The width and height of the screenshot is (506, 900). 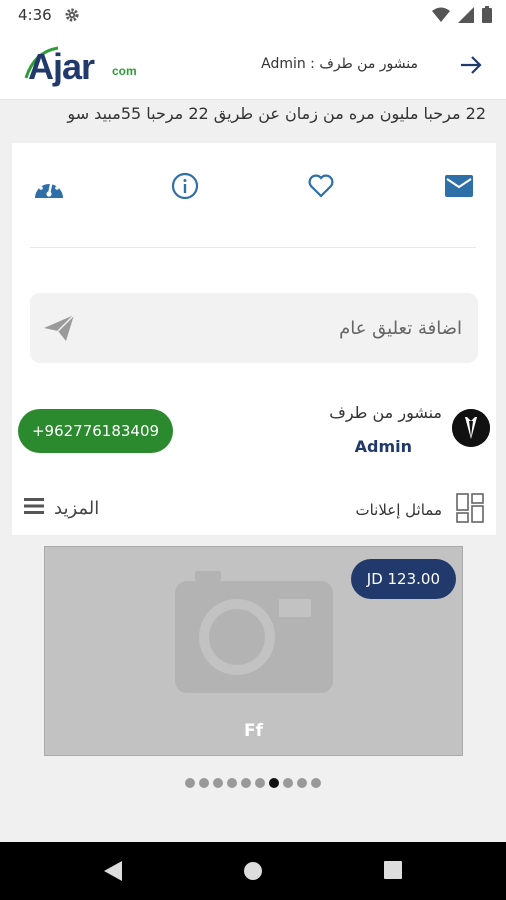 I want to click on author-section: +962776183409 منشور من طرف Admin, so click(x=254, y=435).